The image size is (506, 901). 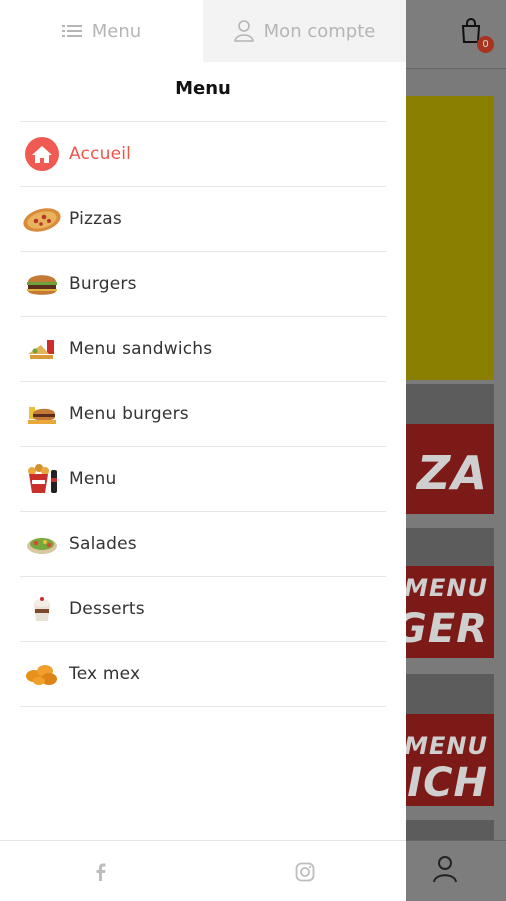 I want to click on promo-card-pizza: ZA, so click(x=450, y=449).